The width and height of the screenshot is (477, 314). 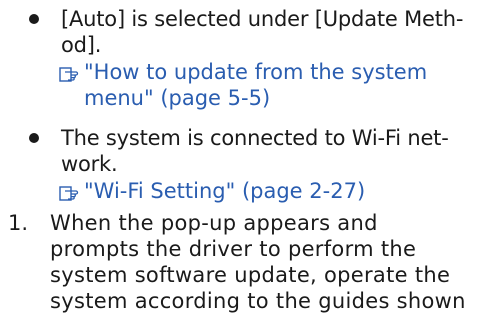 What do you see at coordinates (18, 223) in the screenshot?
I see `step-number: 1.` at bounding box center [18, 223].